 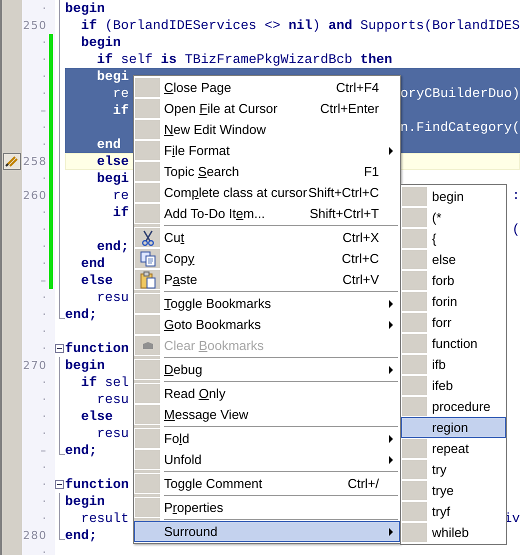 I want to click on menu-item: whileb, so click(x=453, y=532).